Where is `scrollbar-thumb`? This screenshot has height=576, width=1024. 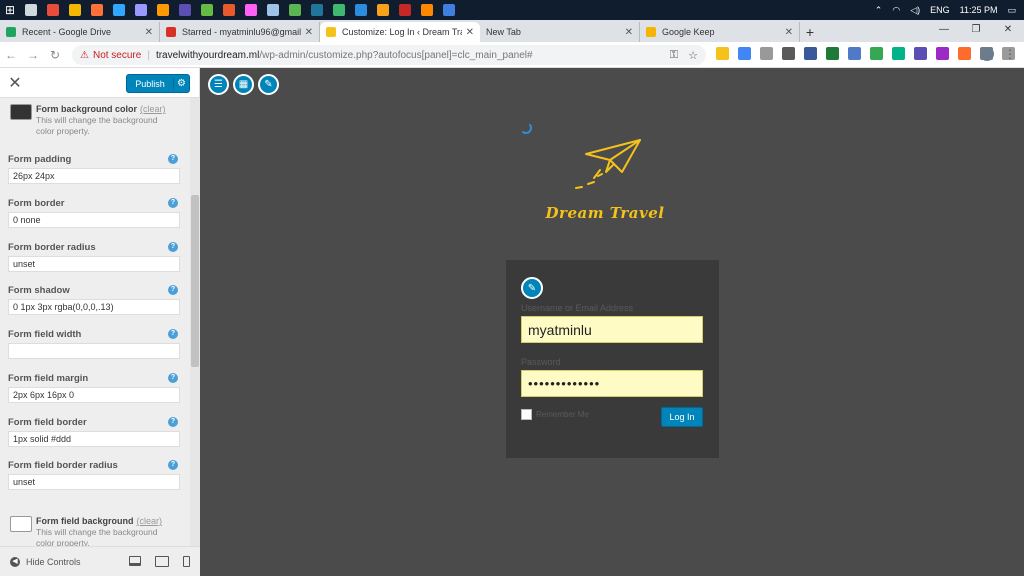
scrollbar-thumb is located at coordinates (195, 281).